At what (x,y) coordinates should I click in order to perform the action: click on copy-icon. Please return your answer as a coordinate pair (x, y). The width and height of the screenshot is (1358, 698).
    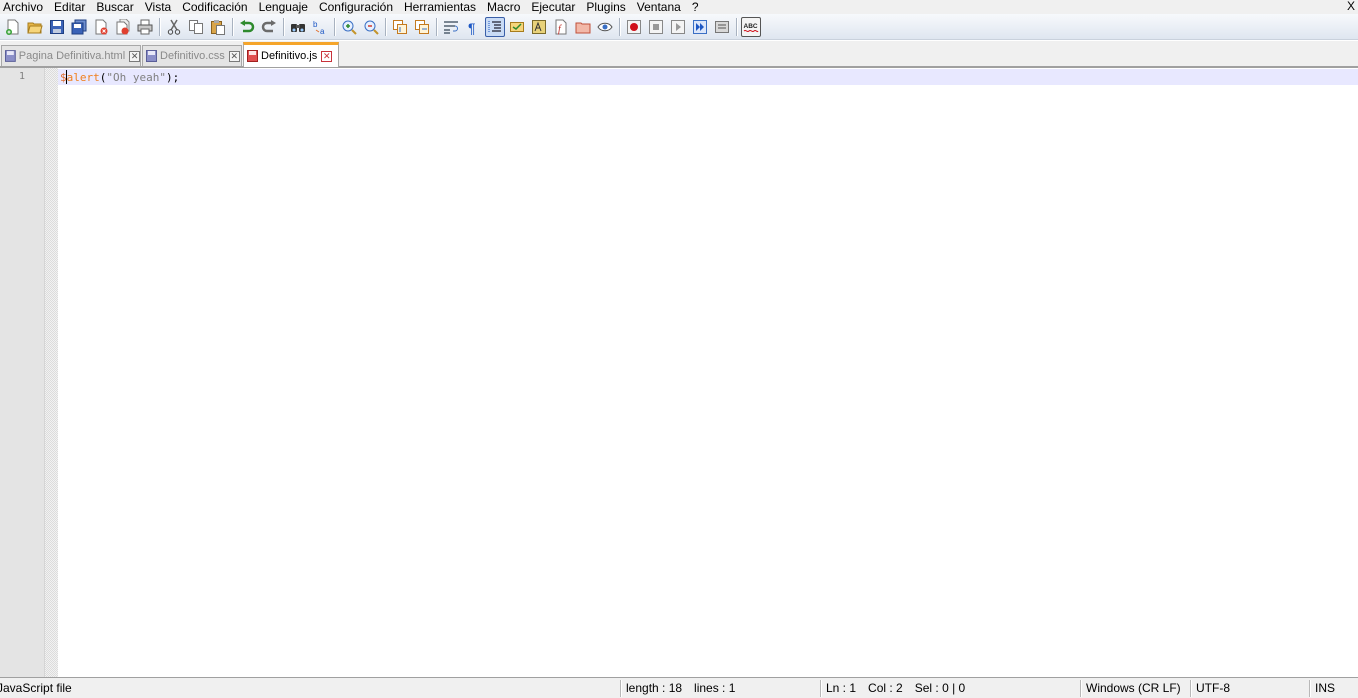
    Looking at the image, I should click on (196, 27).